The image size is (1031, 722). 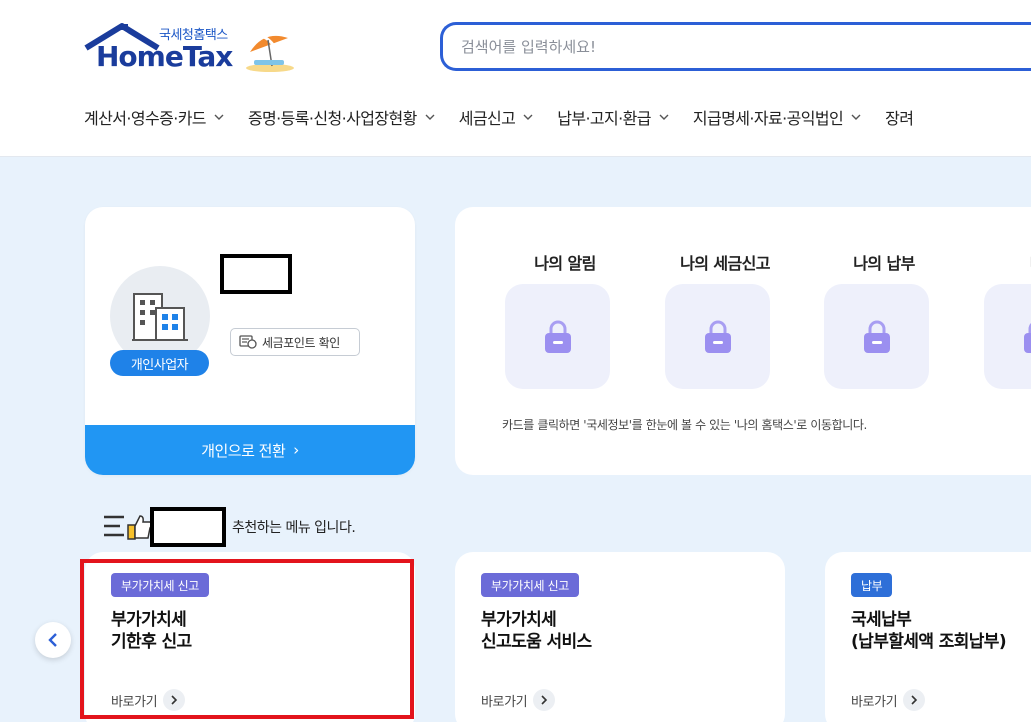 I want to click on gnb-item-invoice: 계산서·영수증·카드, so click(x=154, y=117).